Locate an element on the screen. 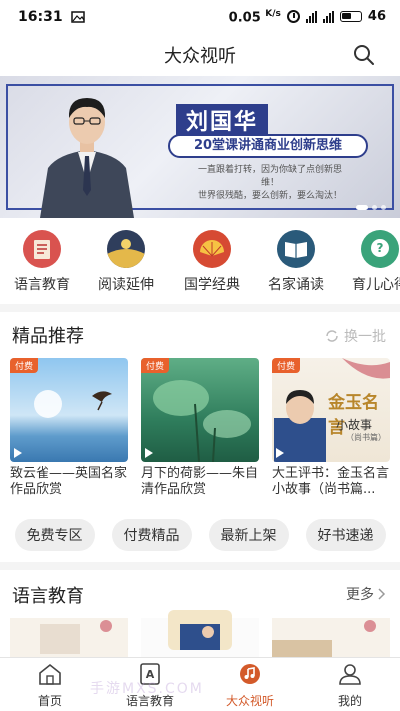 Image resolution: width=400 pixels, height=711 pixels. premium-card: 付费 致云雀——英国名家作品欣赏 is located at coordinates (69, 428).